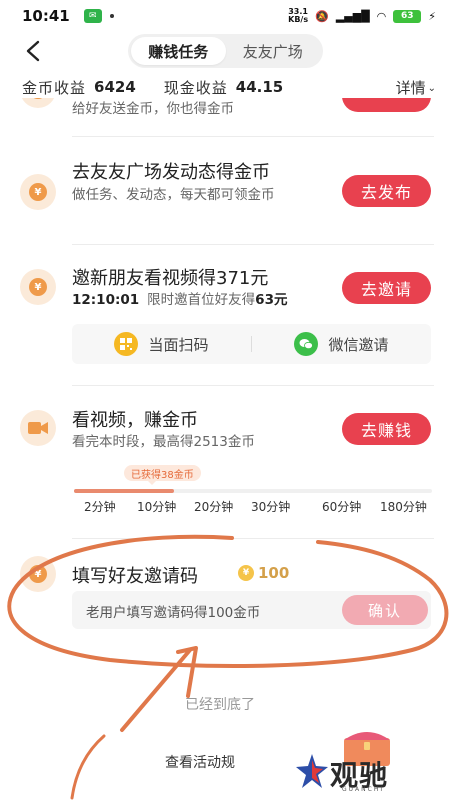  I want to click on code-reward: ¥ 100, so click(263, 573).